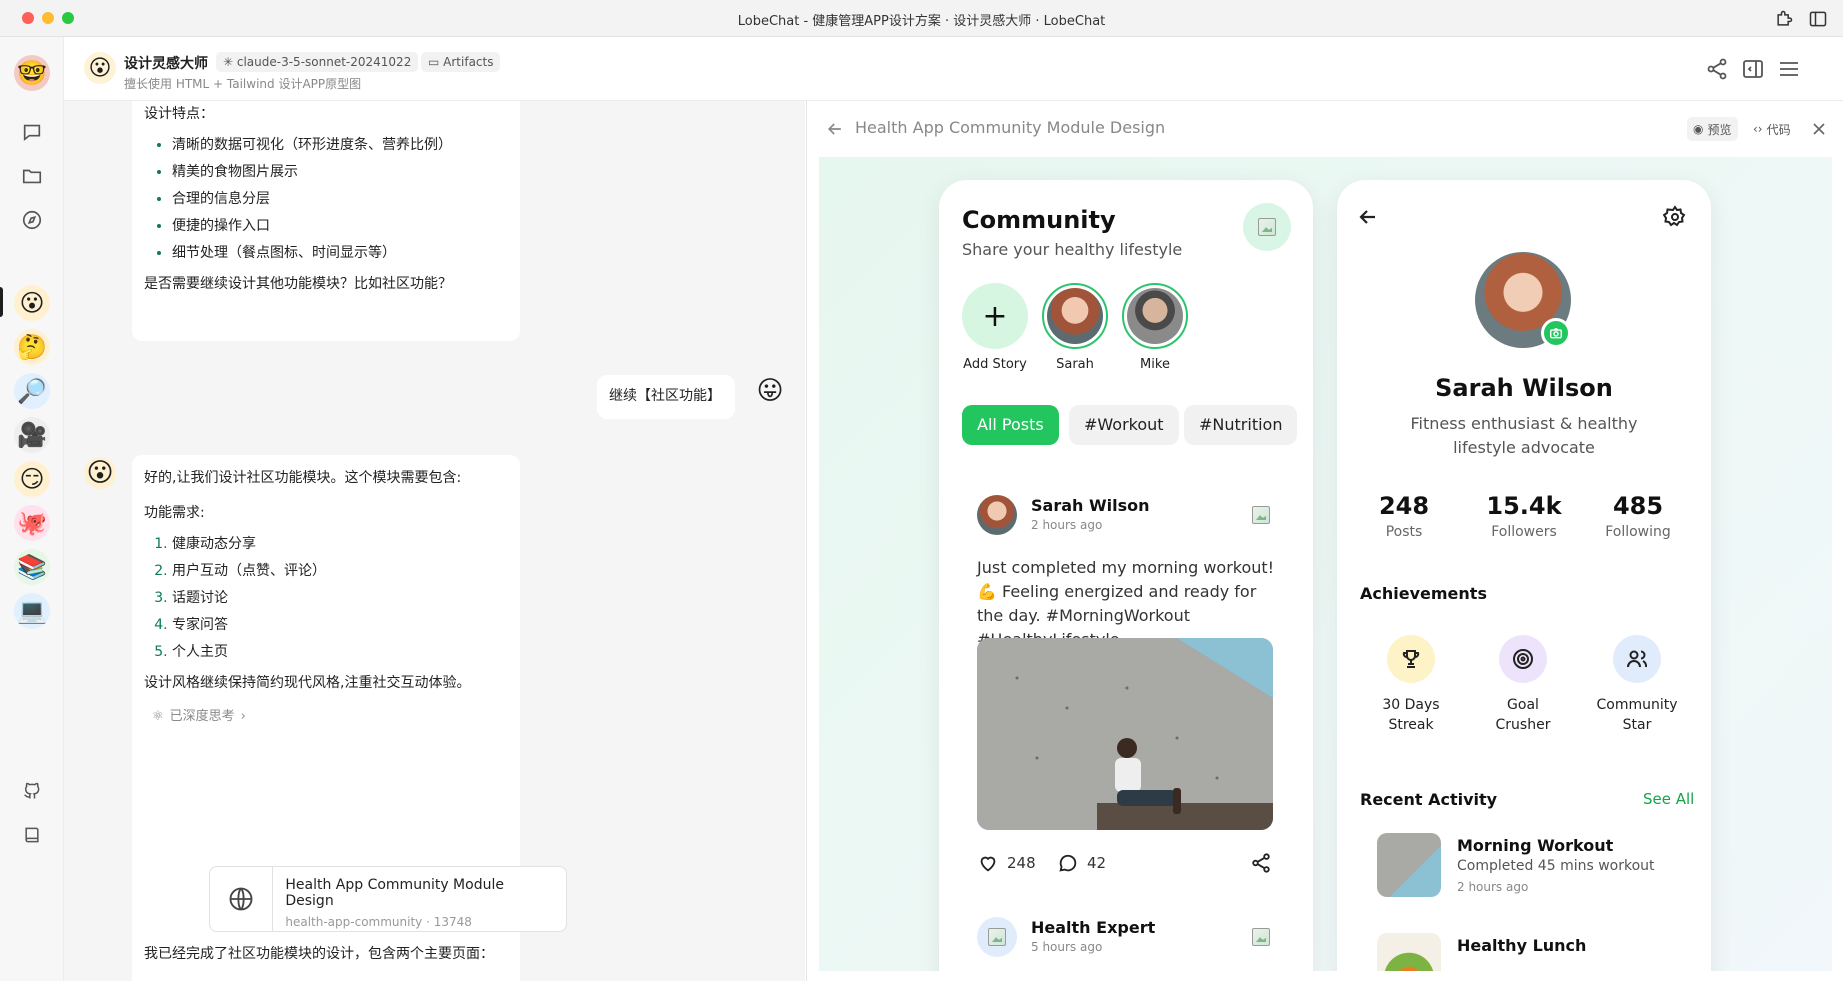  What do you see at coordinates (1429, 799) in the screenshot?
I see `recent-activity-heading: Recent Activity` at bounding box center [1429, 799].